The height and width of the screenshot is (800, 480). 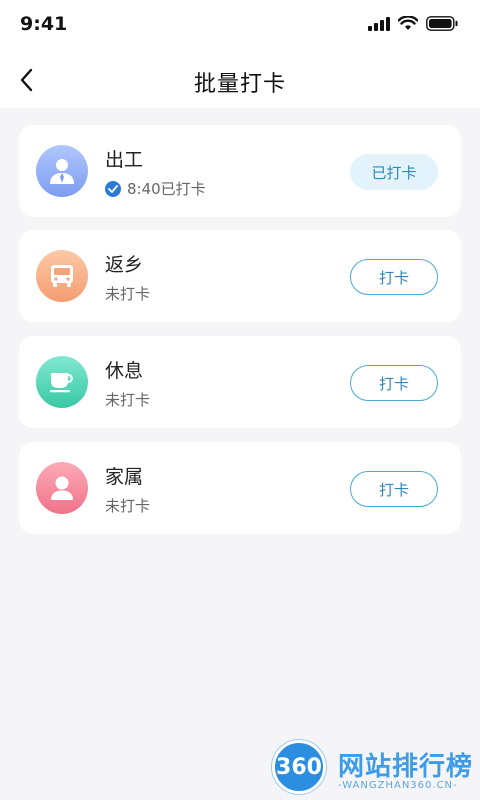 What do you see at coordinates (240, 25) in the screenshot?
I see `status-bar: 9:41` at bounding box center [240, 25].